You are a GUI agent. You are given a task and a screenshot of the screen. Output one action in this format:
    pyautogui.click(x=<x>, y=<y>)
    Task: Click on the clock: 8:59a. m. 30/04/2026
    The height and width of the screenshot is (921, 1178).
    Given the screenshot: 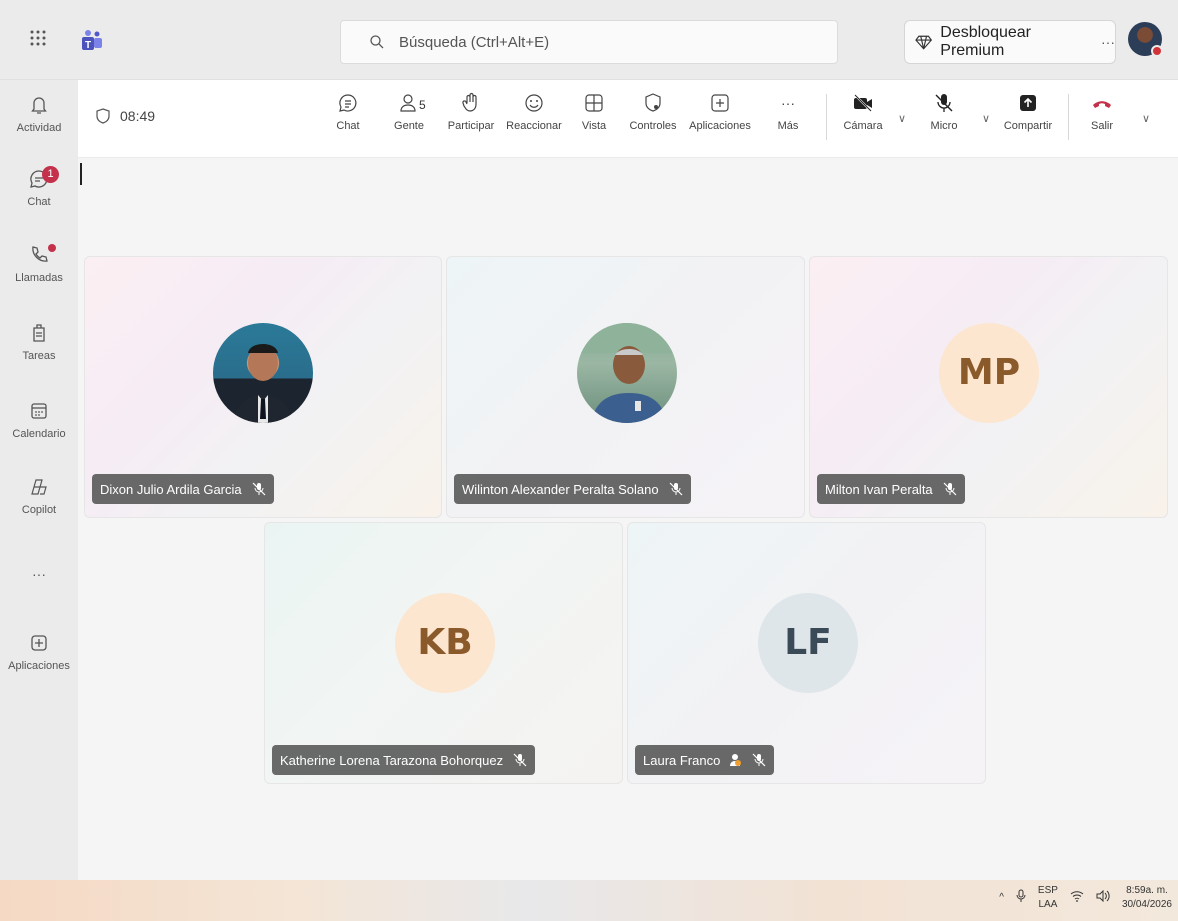 What is the action you would take?
    pyautogui.click(x=1147, y=898)
    